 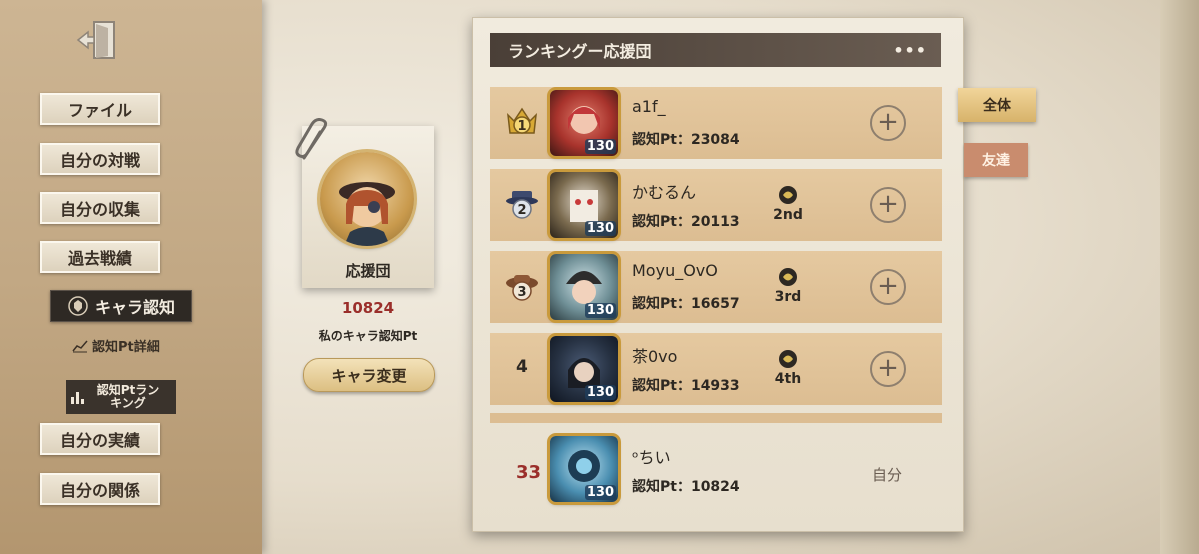 I want to click on tier-badge: 2nd, so click(x=788, y=204).